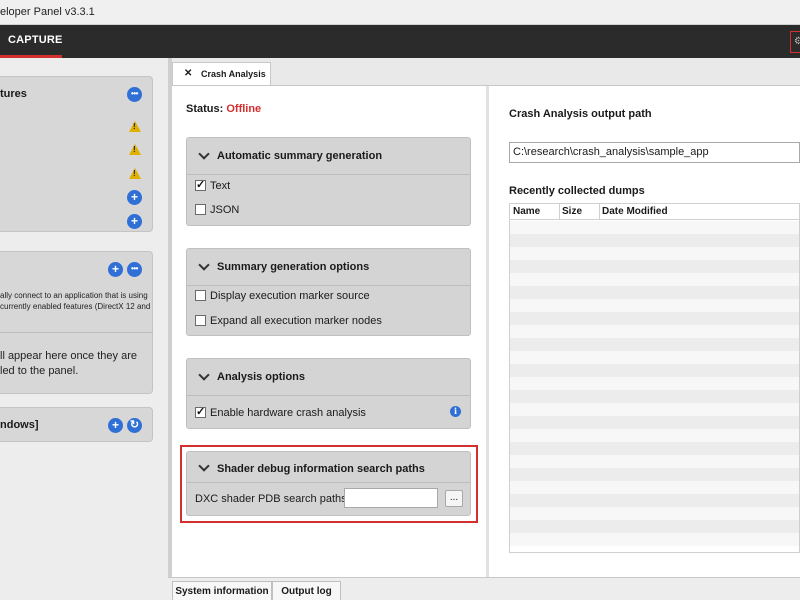  Describe the element at coordinates (205, 109) in the screenshot. I see `status-label: Status:` at that location.